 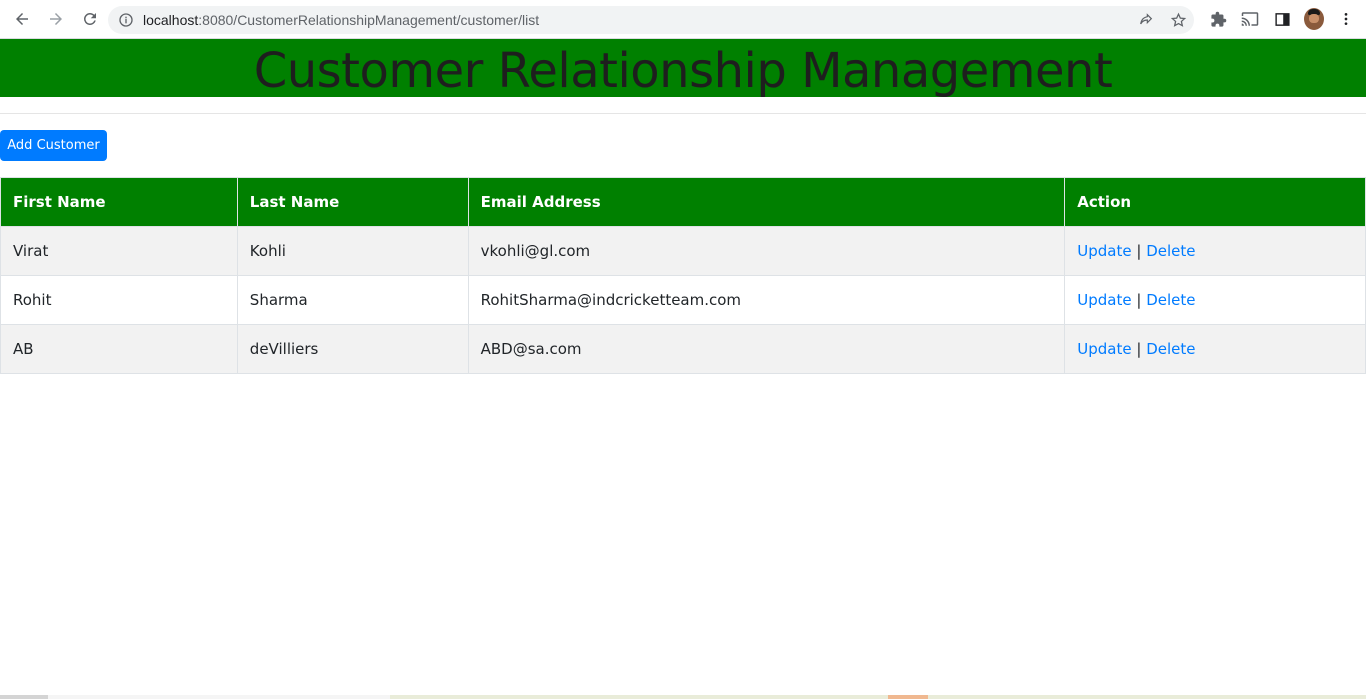 What do you see at coordinates (766, 349) in the screenshot?
I see `cell-email: ABD@sa.com` at bounding box center [766, 349].